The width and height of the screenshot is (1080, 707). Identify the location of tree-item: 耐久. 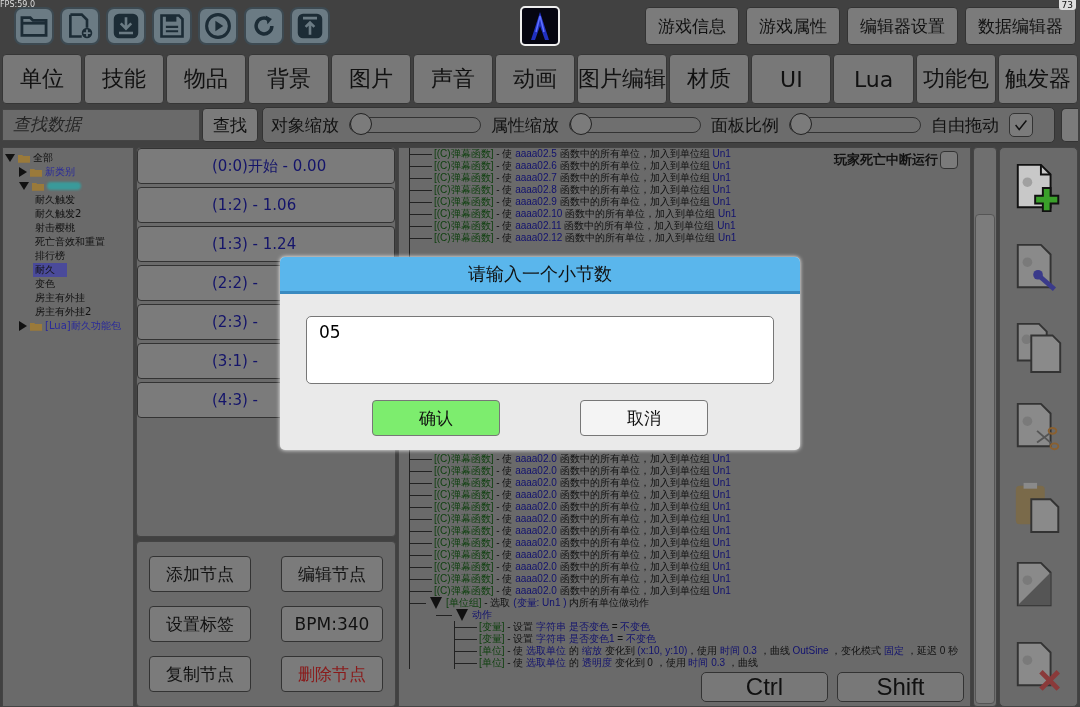
(50, 270).